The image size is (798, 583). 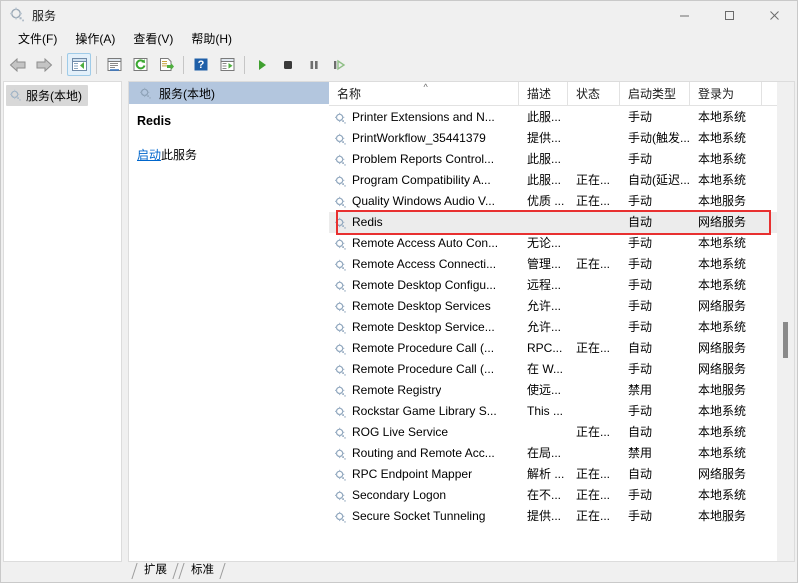 What do you see at coordinates (201, 571) in the screenshot?
I see `tab-standard: 标准` at bounding box center [201, 571].